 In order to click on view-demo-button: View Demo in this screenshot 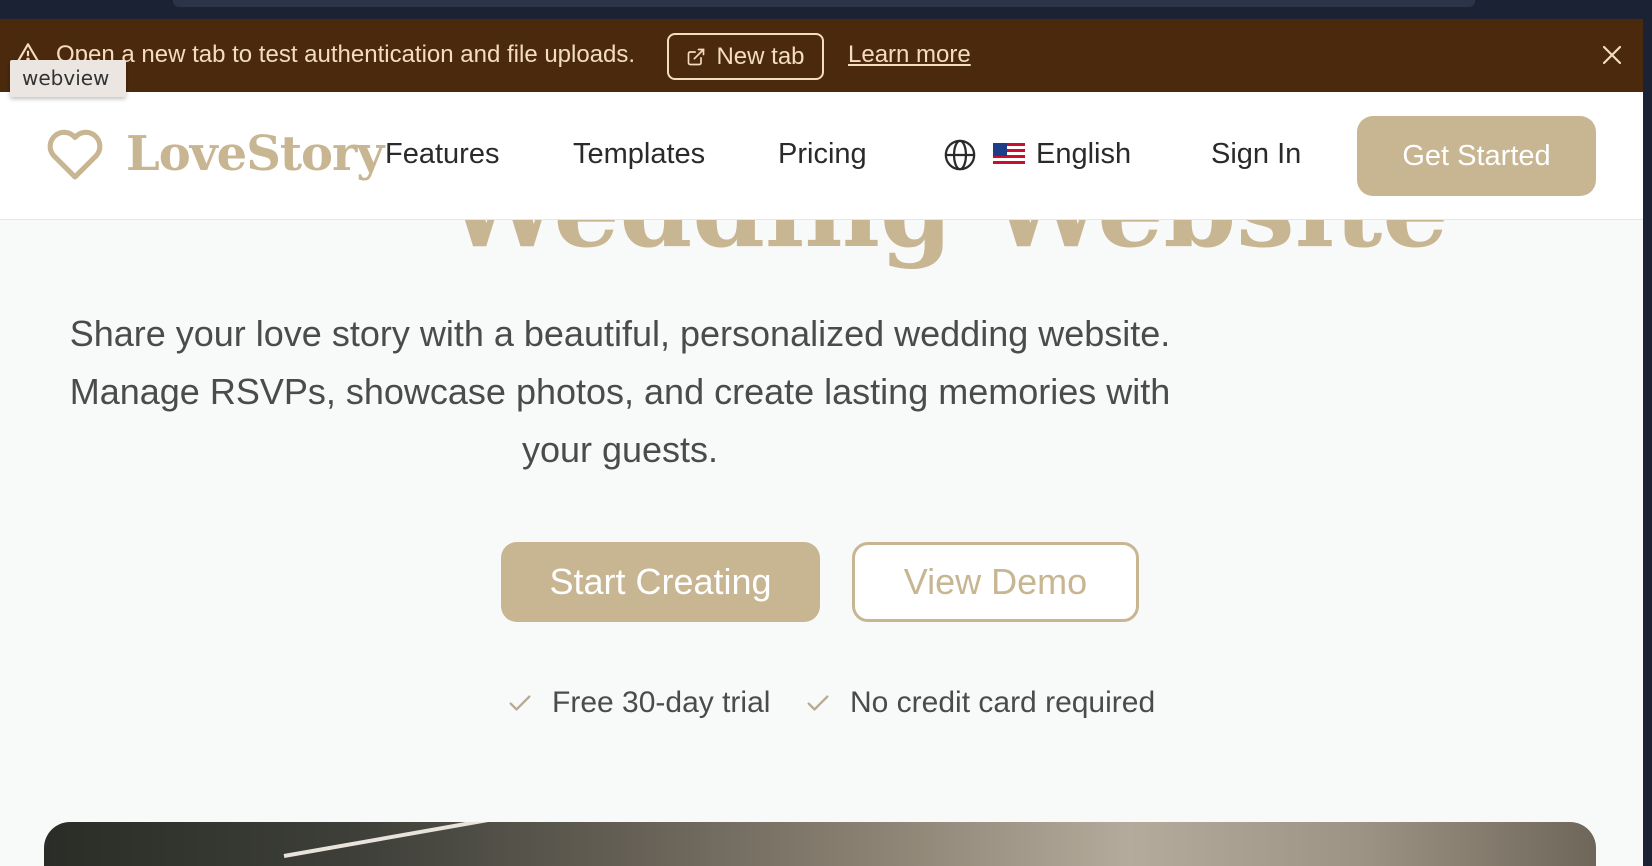, I will do `click(995, 582)`.